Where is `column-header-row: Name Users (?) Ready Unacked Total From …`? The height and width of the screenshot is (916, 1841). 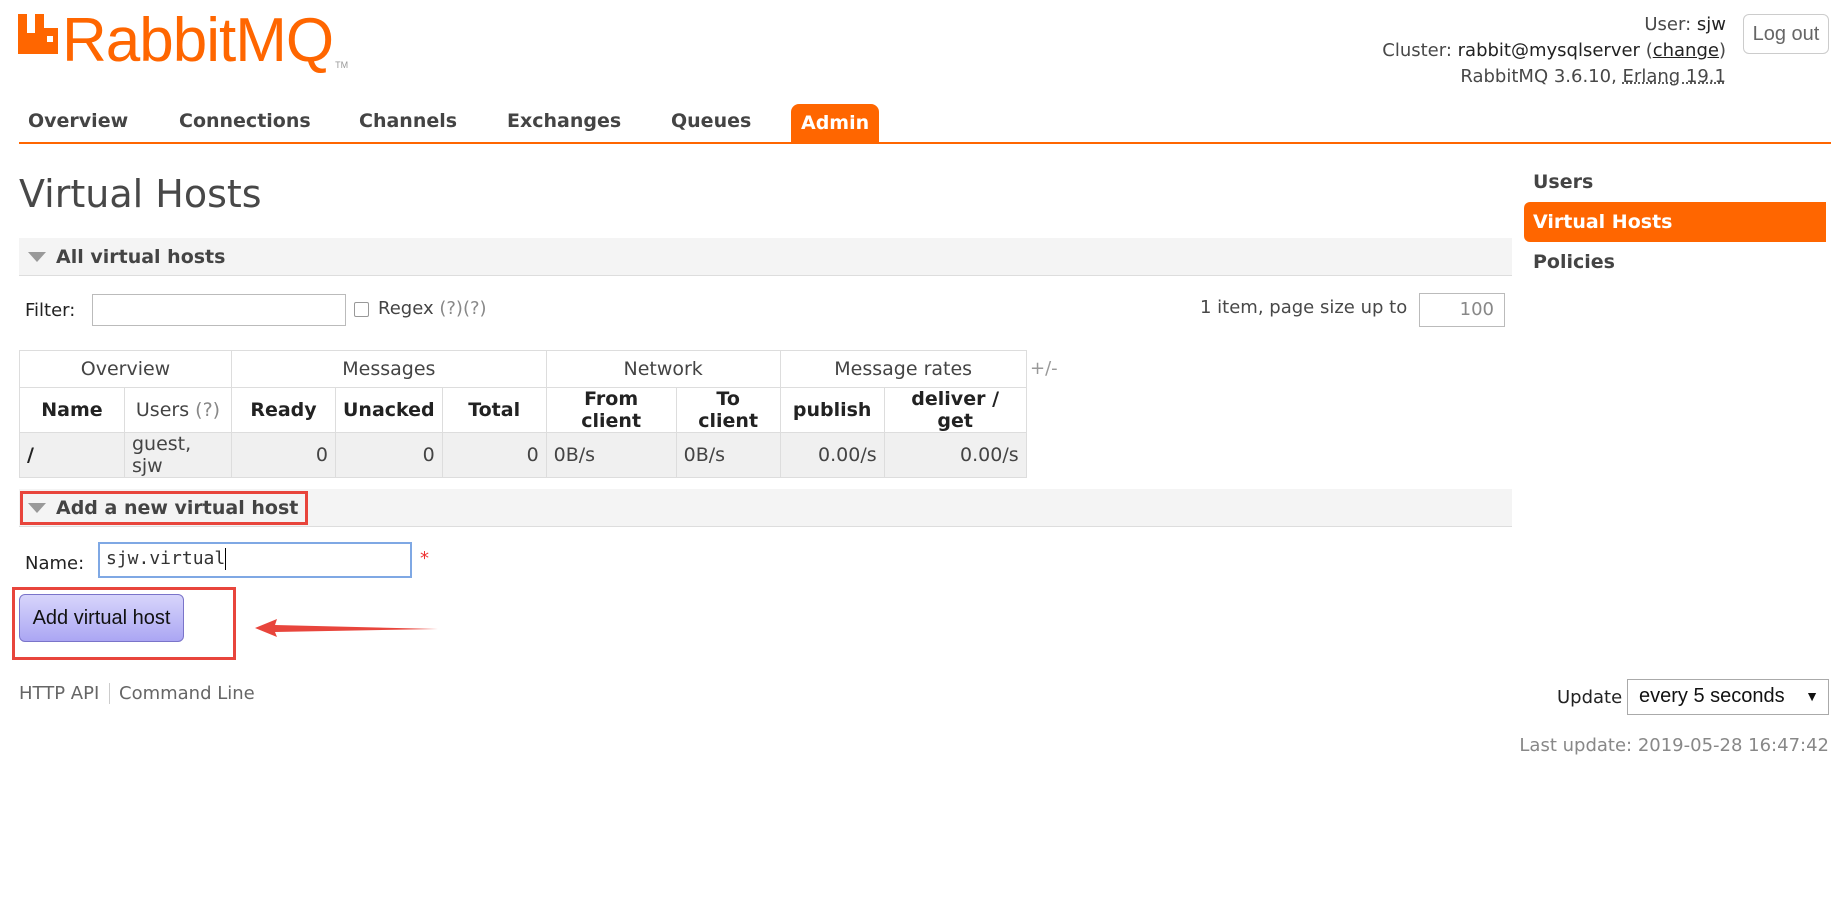 column-header-row: Name Users (?) Ready Unacked Total From … is located at coordinates (523, 410).